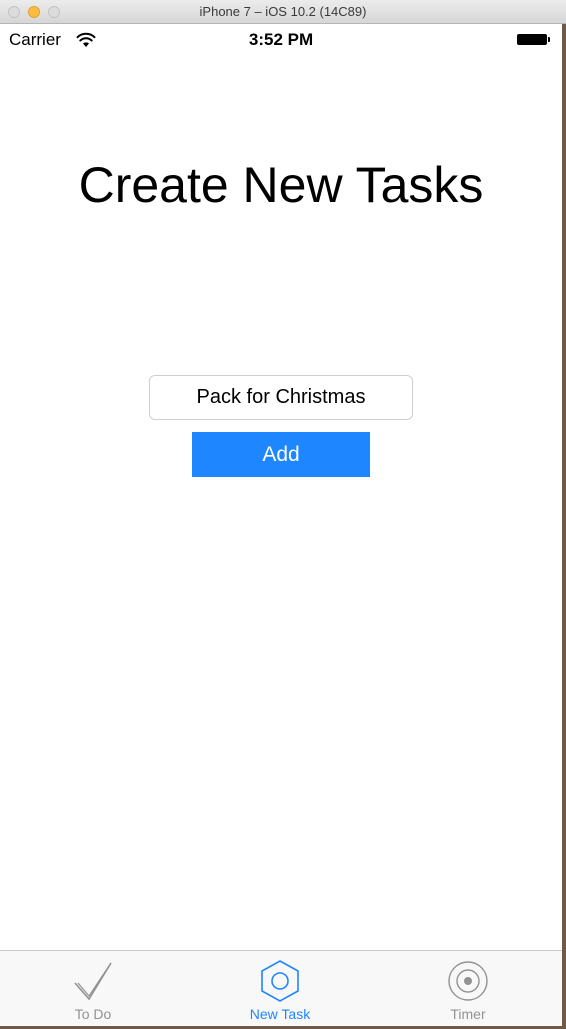  Describe the element at coordinates (93, 1014) in the screenshot. I see `tab-label-to-do: To Do` at that location.